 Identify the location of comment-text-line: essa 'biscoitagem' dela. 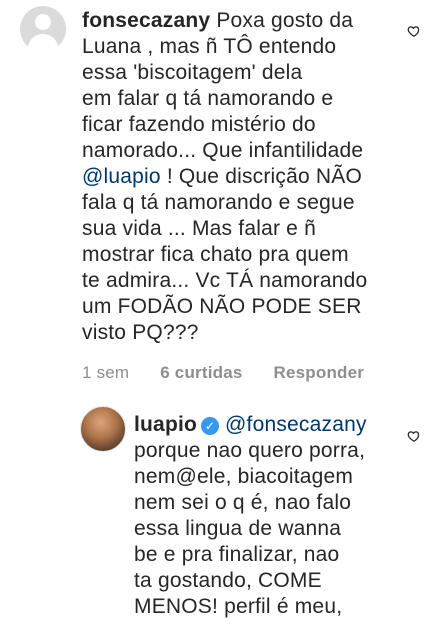
(192, 72).